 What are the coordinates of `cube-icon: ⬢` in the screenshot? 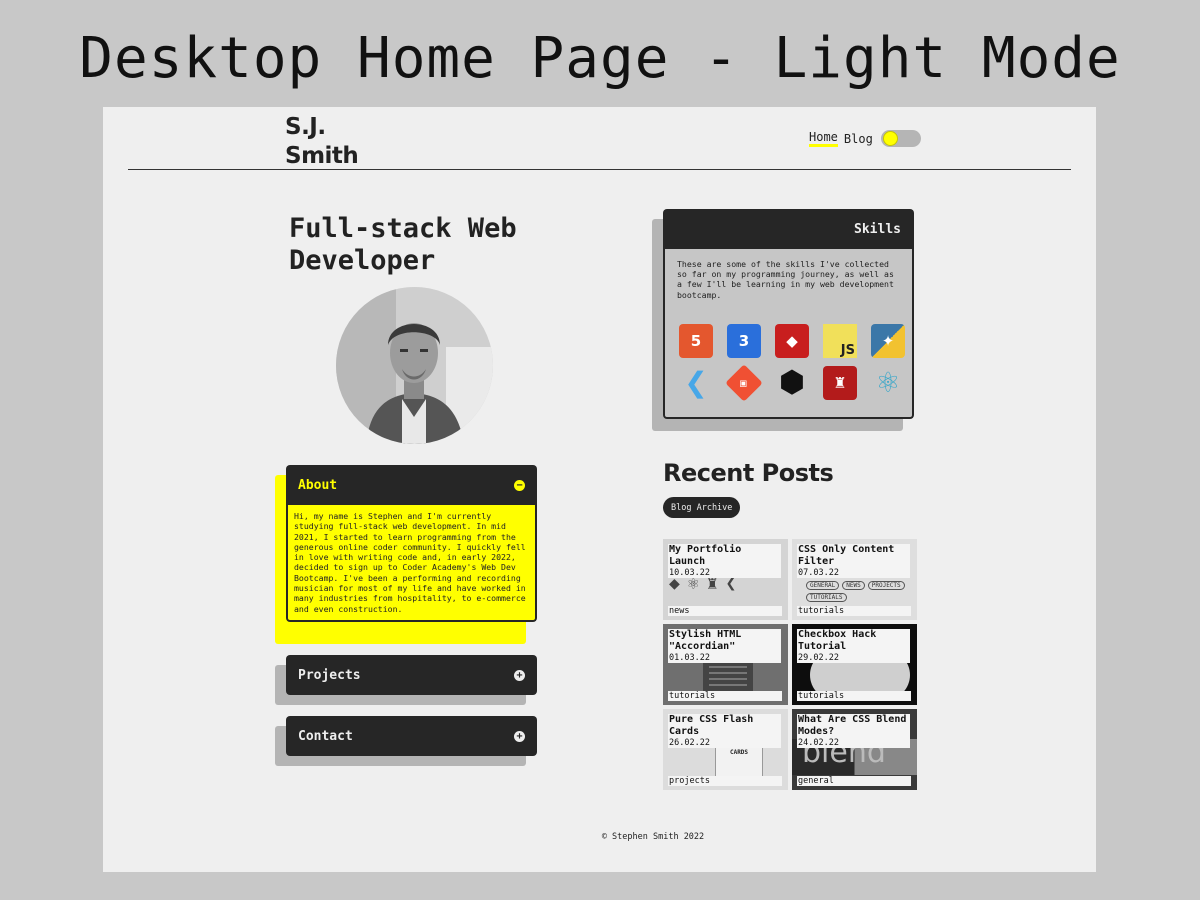 It's located at (792, 382).